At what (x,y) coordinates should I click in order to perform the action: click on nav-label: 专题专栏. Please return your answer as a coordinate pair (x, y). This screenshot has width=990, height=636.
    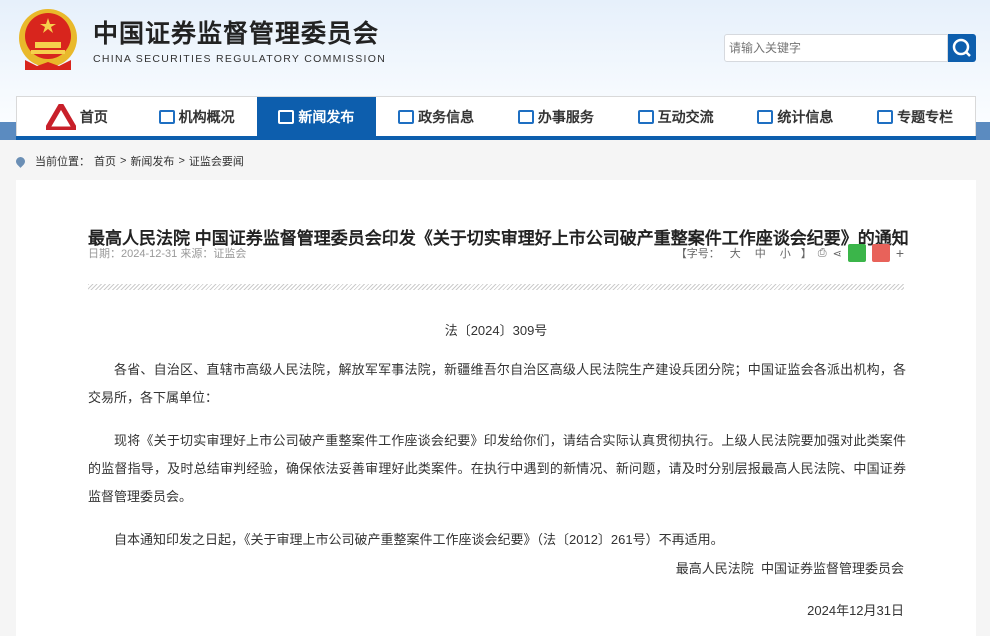
    Looking at the image, I should click on (925, 117).